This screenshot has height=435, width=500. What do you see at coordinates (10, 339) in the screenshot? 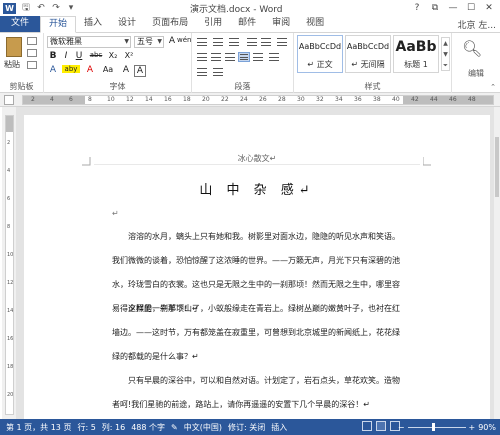
I see `vertical-ruler-number: 16` at bounding box center [10, 339].